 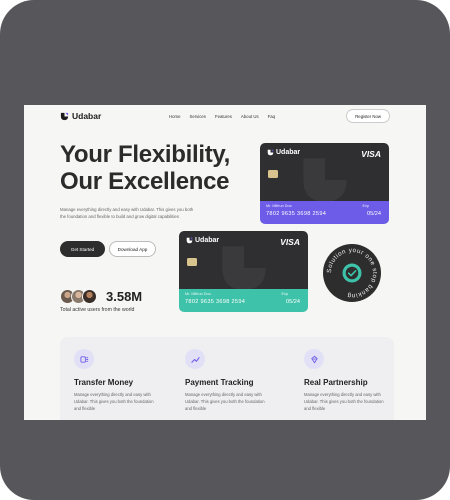 What do you see at coordinates (314, 359) in the screenshot?
I see `handshake-icon` at bounding box center [314, 359].